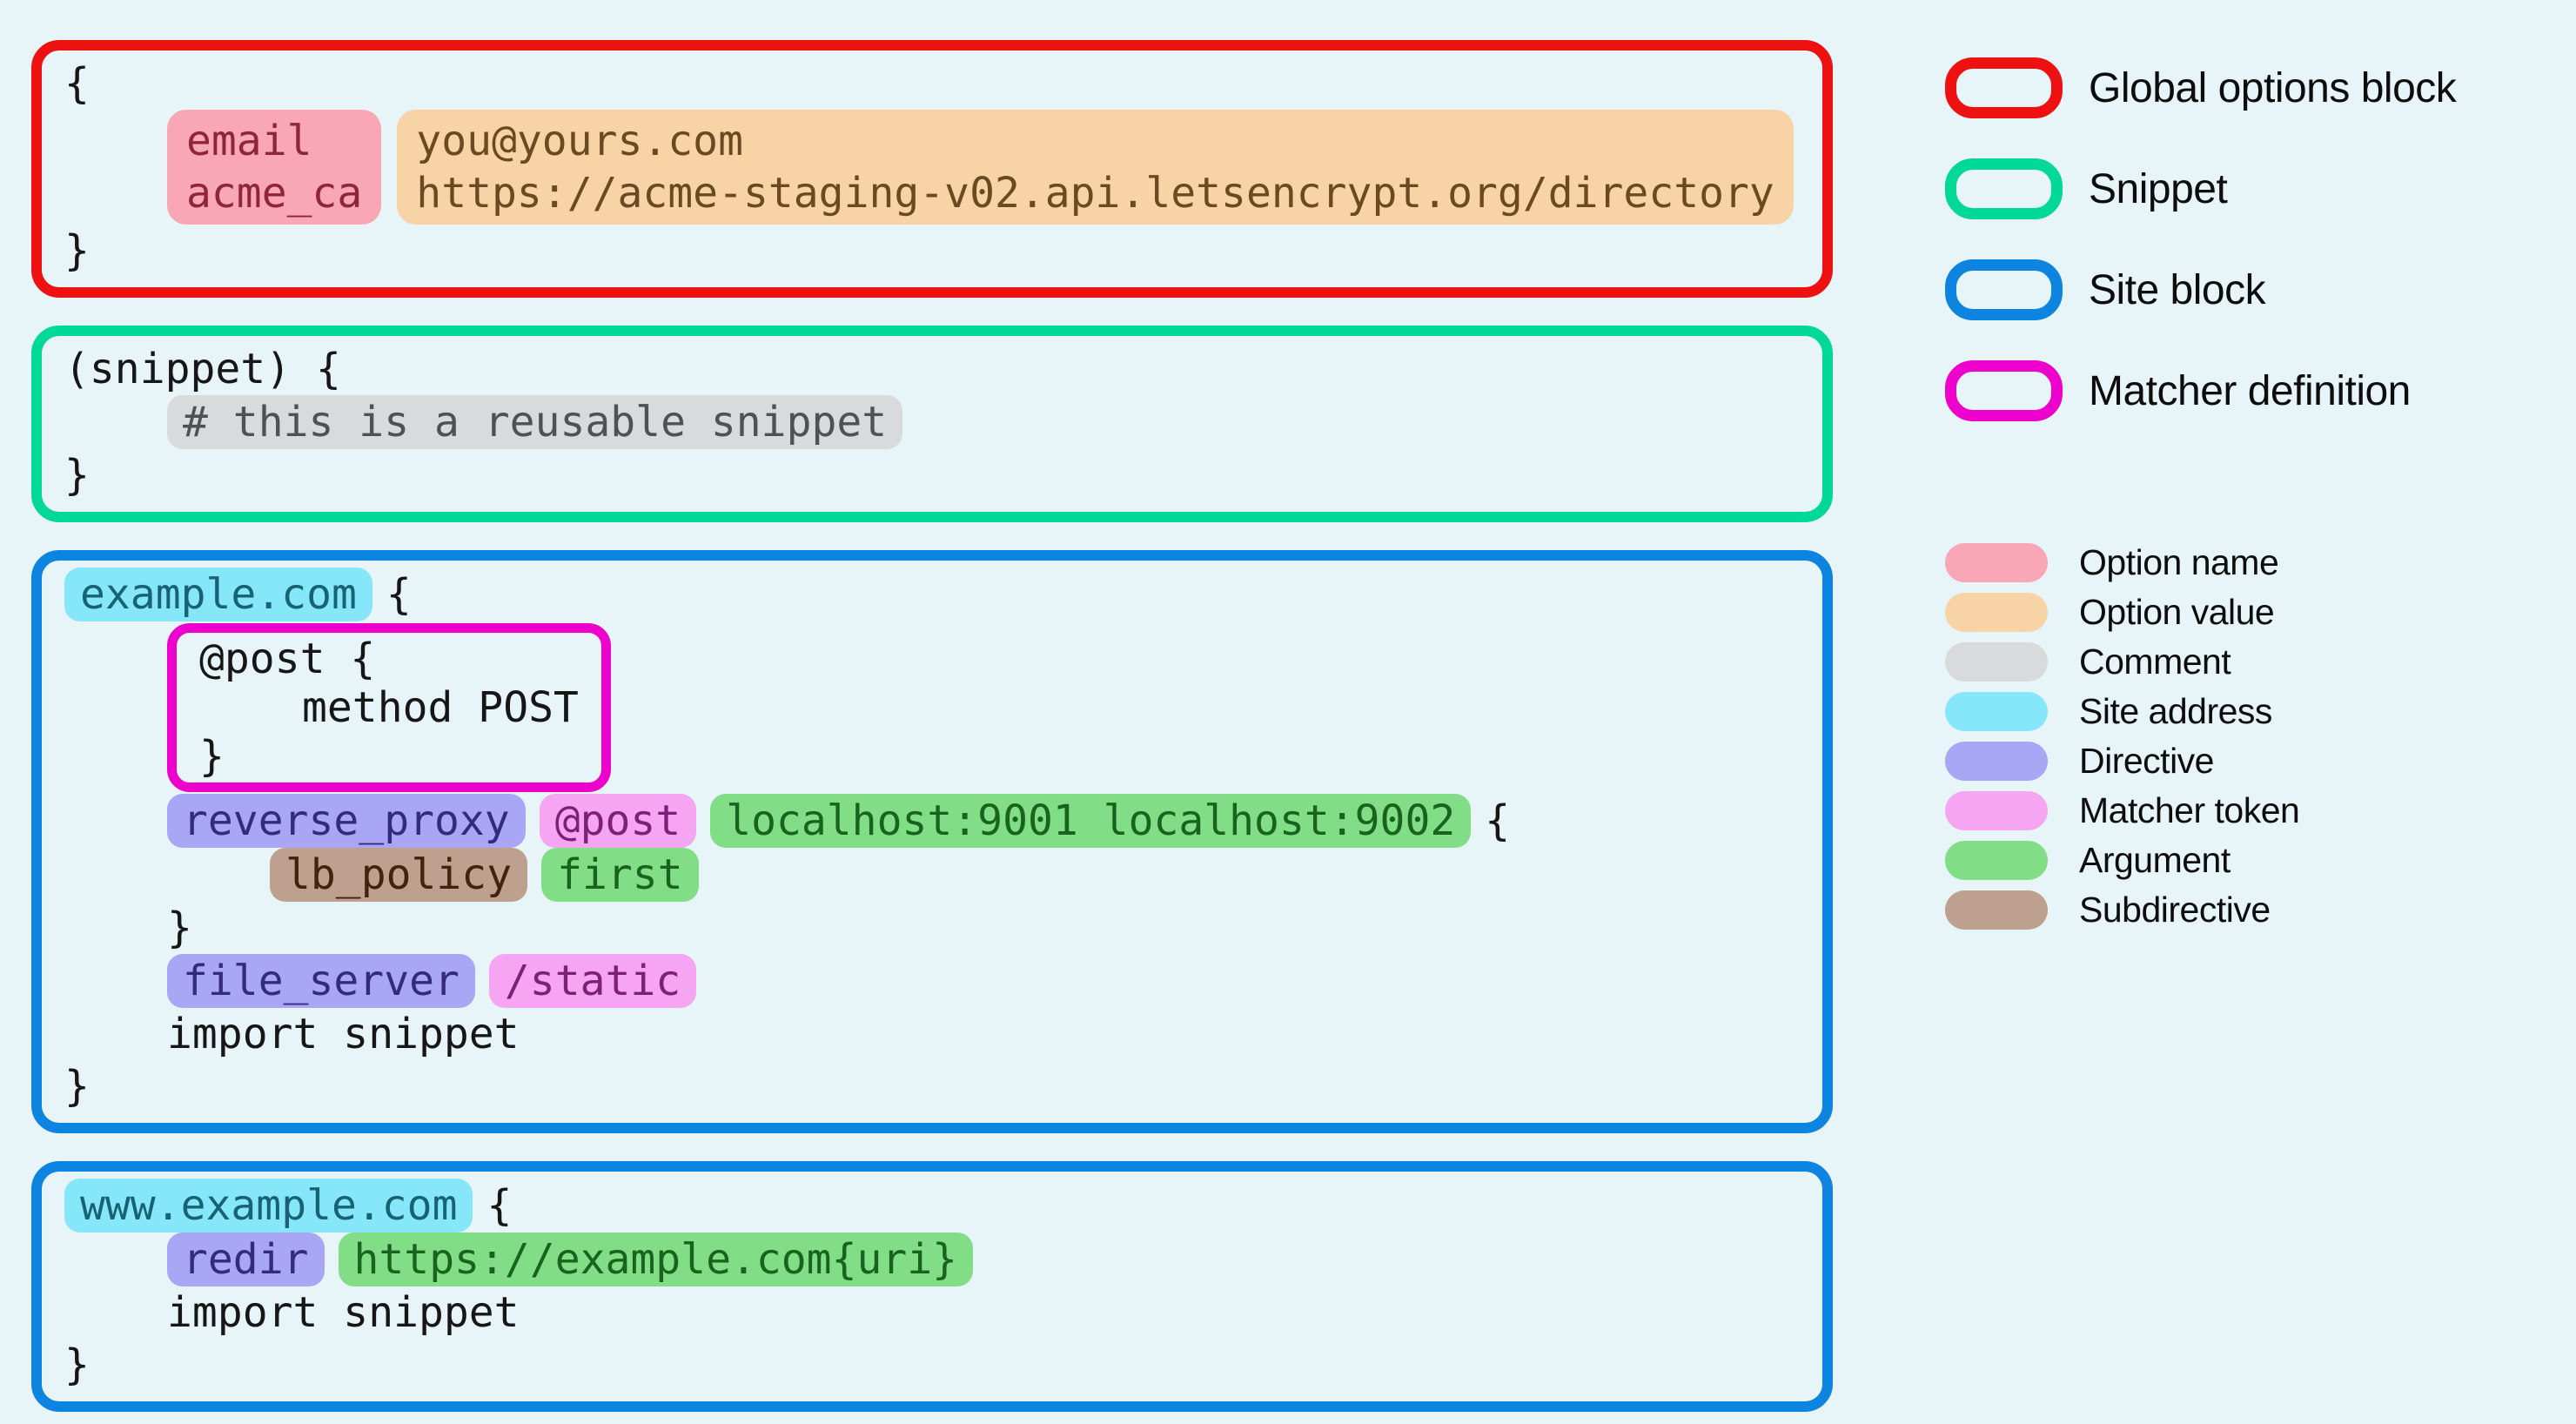 This screenshot has height=1424, width=2576. What do you see at coordinates (268, 1206) in the screenshot?
I see `site-address-token: www.example.com` at bounding box center [268, 1206].